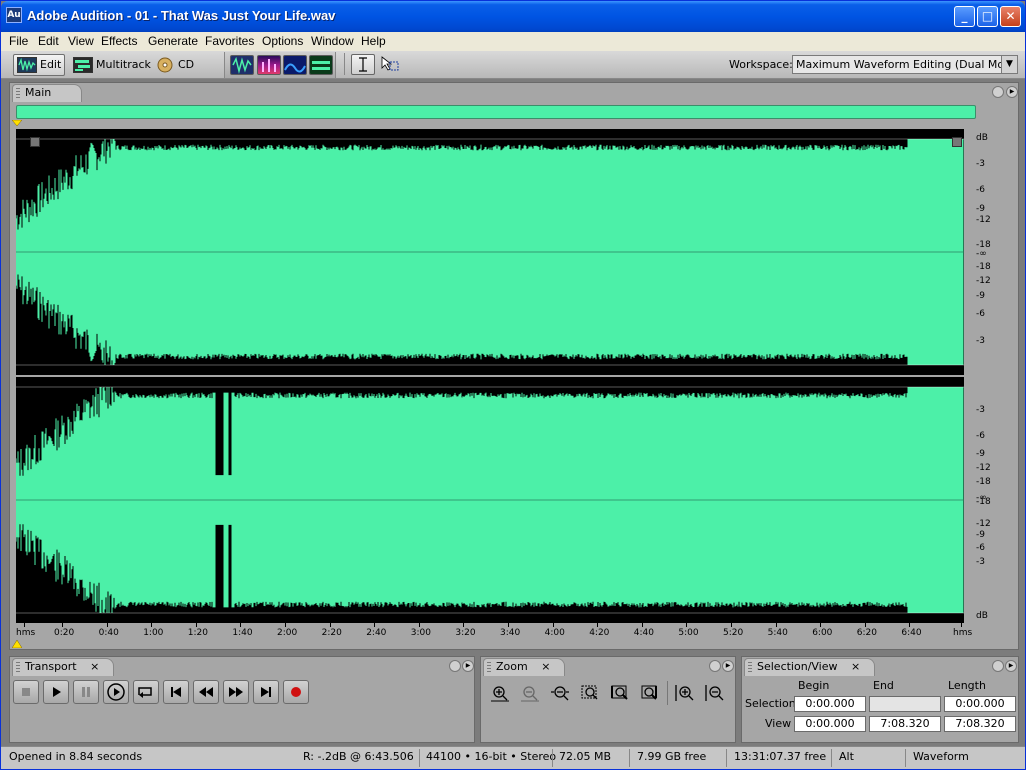 The image size is (1026, 770). I want to click on menu-options: Options, so click(282, 41).